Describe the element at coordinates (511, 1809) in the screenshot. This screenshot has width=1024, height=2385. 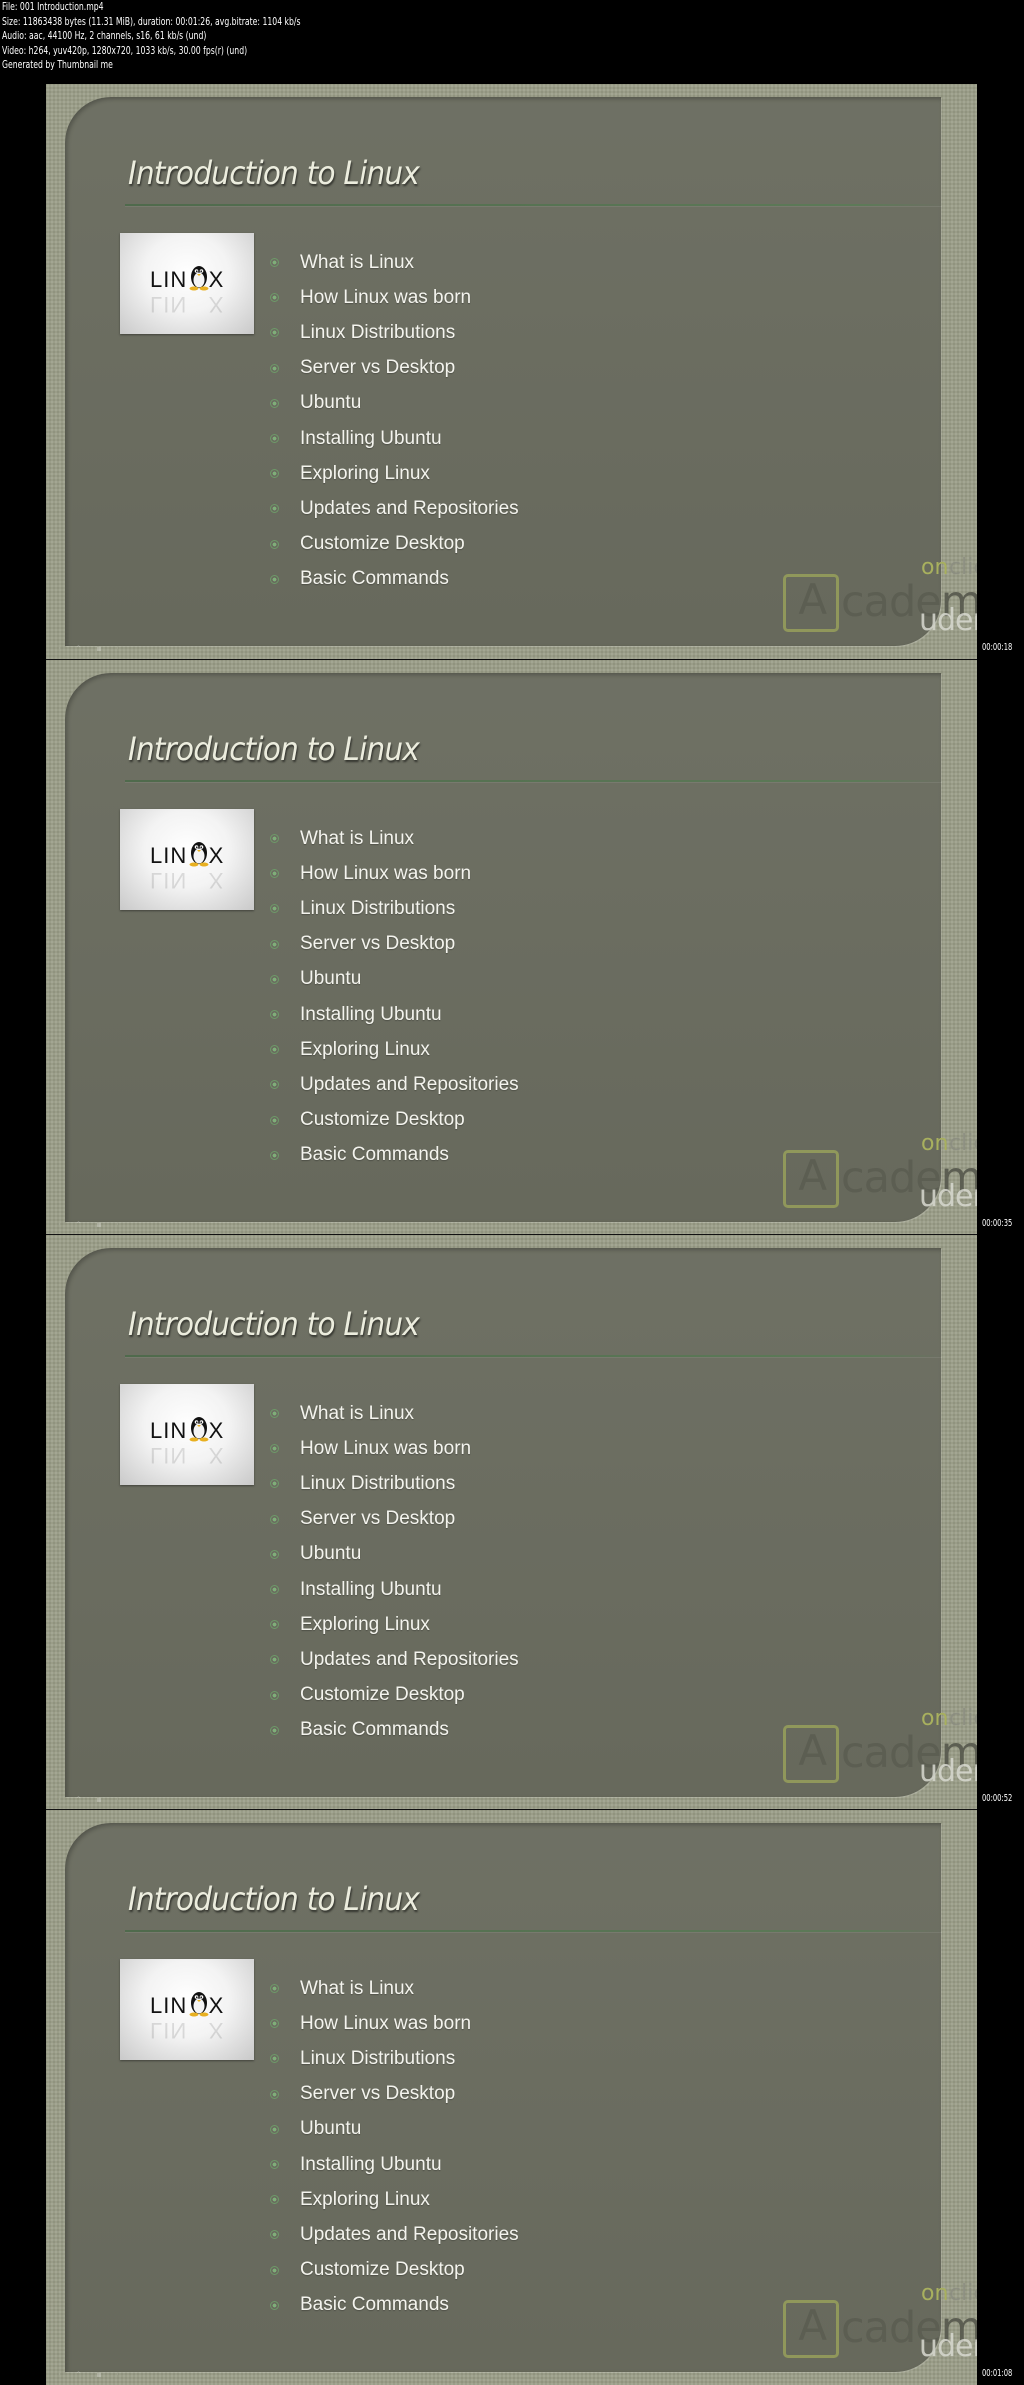
I see `frame-separator` at that location.